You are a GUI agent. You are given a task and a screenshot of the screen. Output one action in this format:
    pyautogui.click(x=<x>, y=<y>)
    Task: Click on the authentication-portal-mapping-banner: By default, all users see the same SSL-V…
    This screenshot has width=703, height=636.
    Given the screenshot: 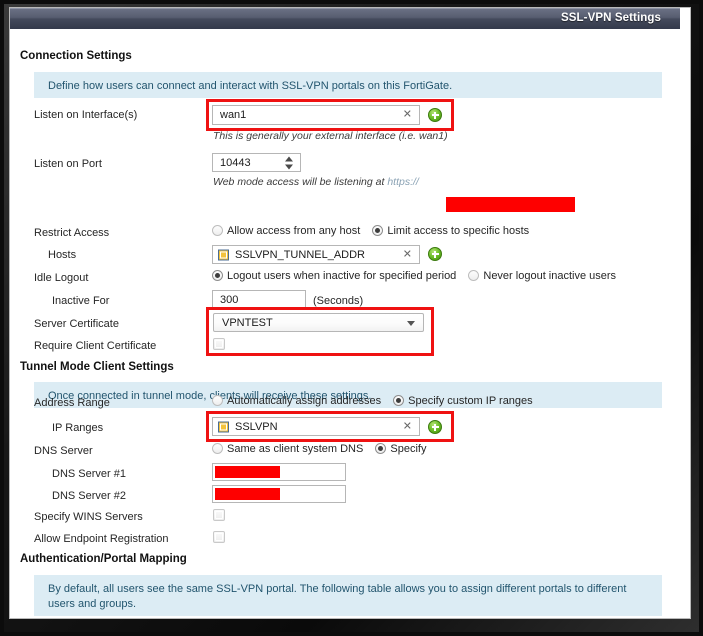 What is the action you would take?
    pyautogui.click(x=348, y=595)
    